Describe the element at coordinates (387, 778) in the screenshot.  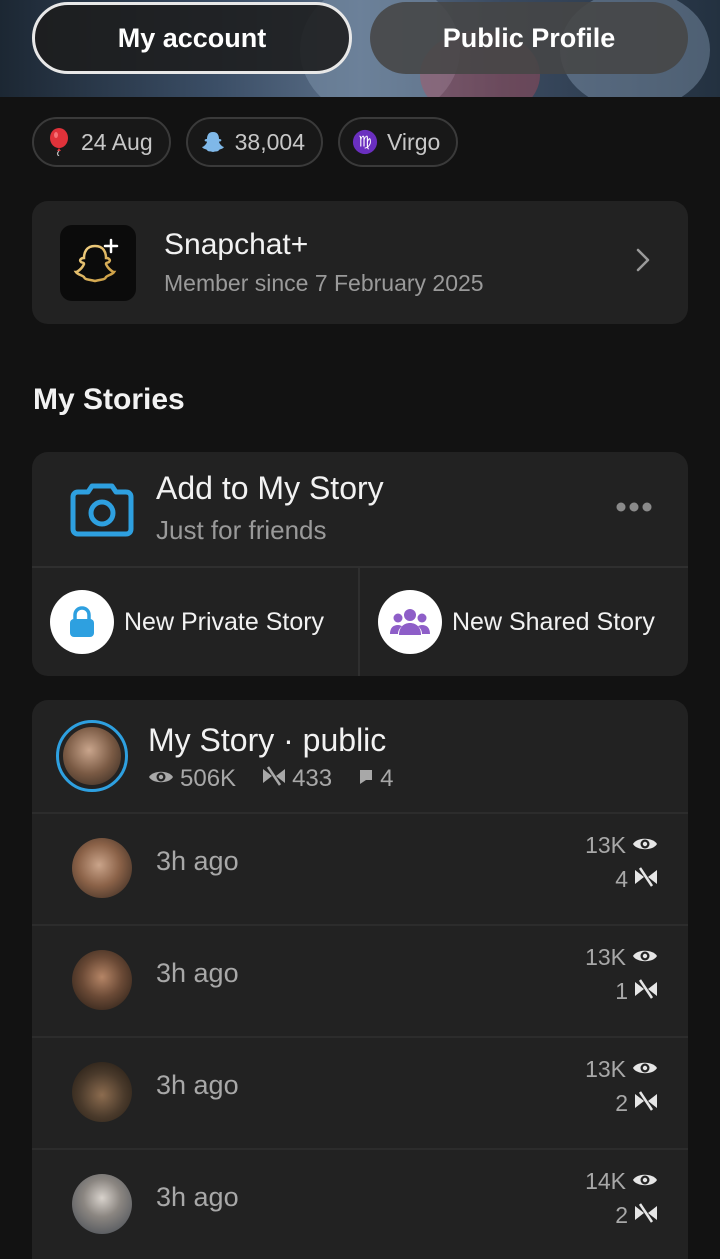
I see `replies-count: 4` at that location.